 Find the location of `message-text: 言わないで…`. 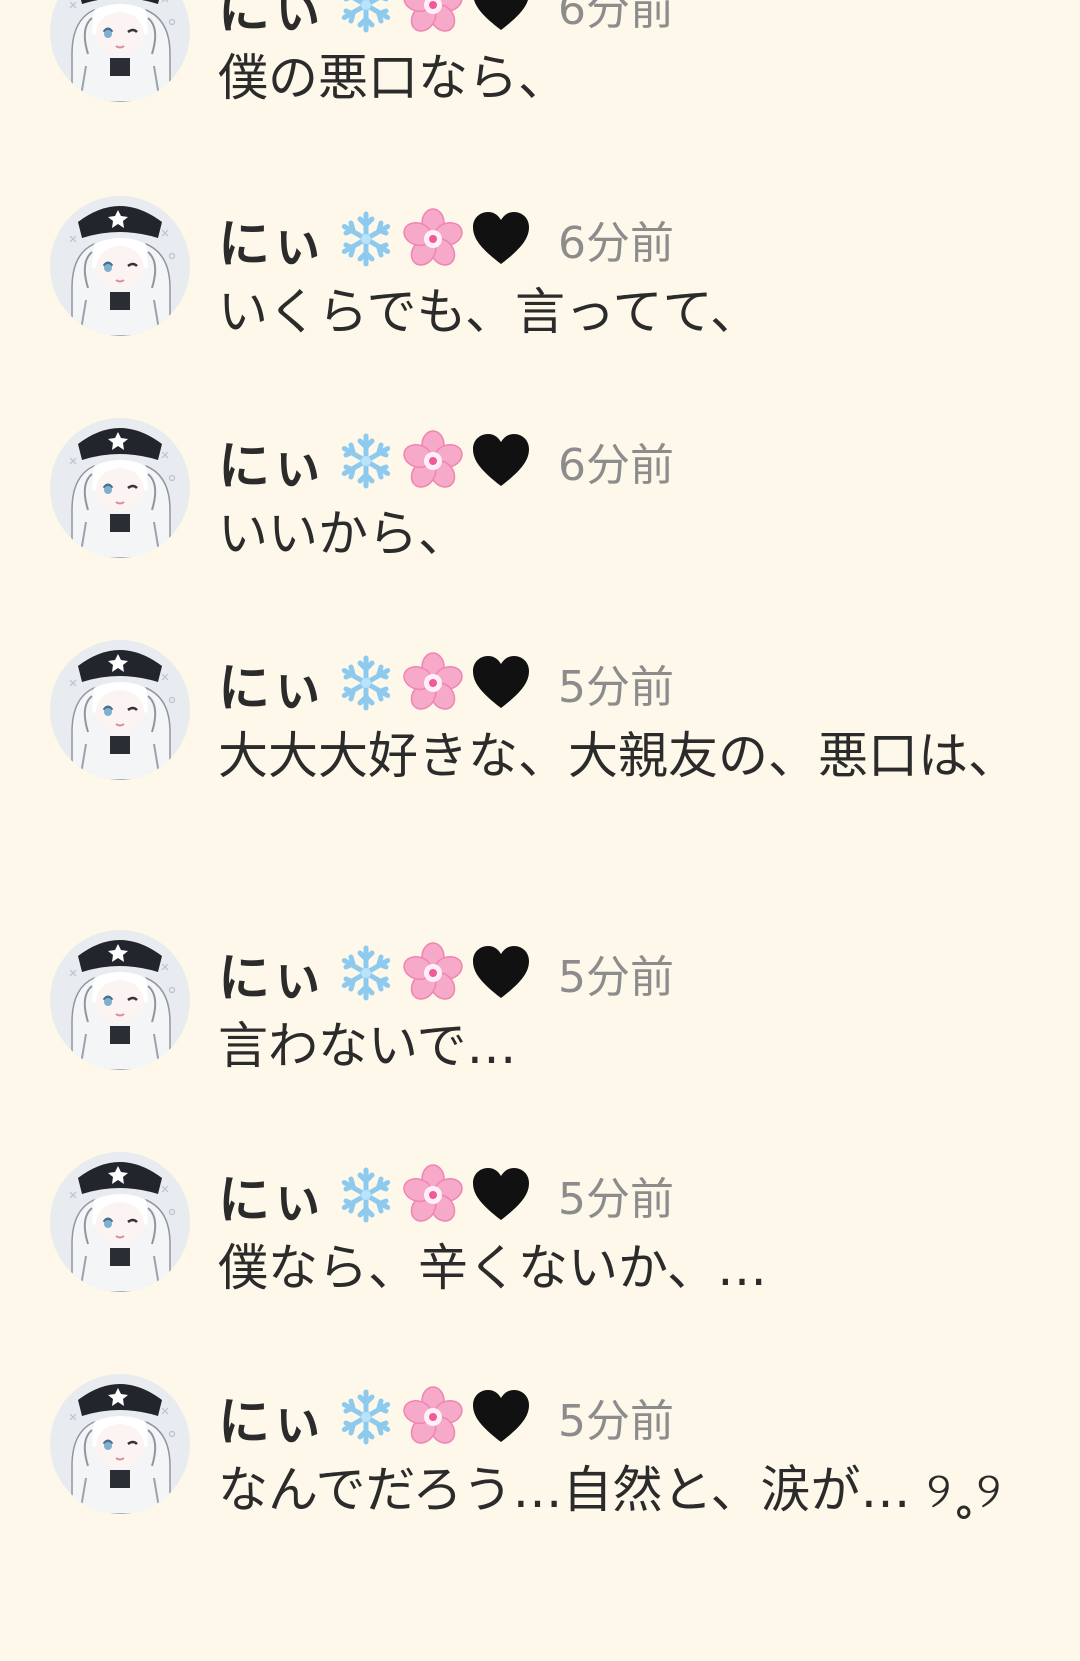

message-text: 言わないで… is located at coordinates (367, 1046).